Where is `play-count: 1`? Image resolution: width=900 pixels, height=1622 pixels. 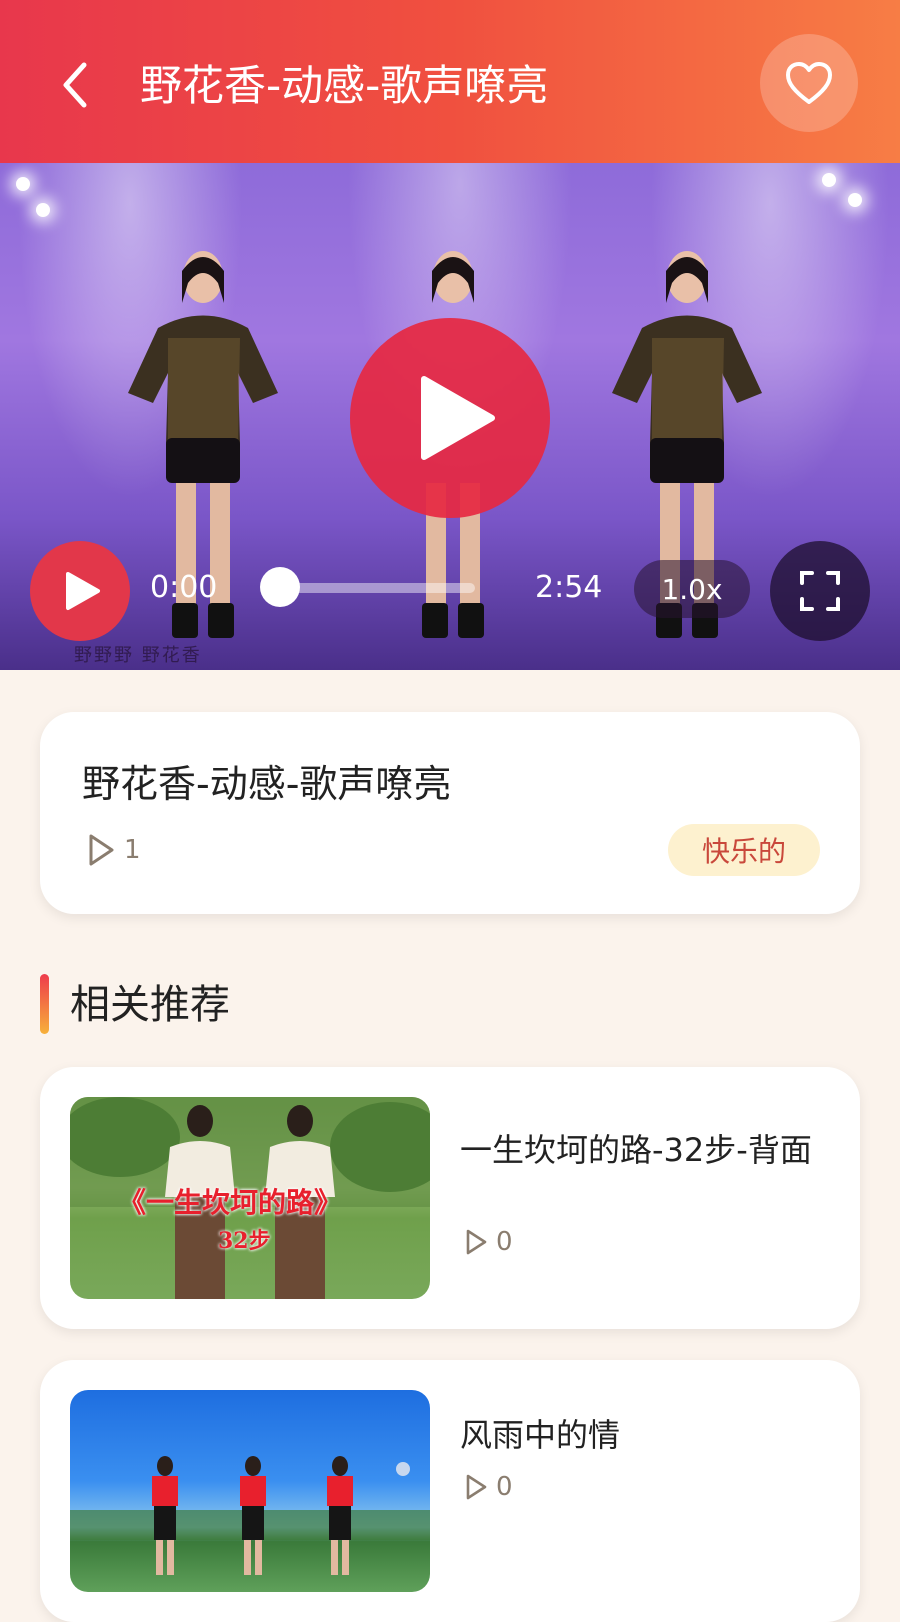
play-count: 1 is located at coordinates (113, 850).